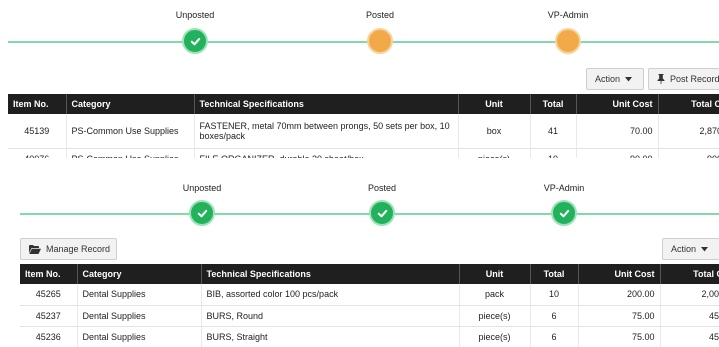  What do you see at coordinates (49, 336) in the screenshot?
I see `cell-item-no: 45236` at bounding box center [49, 336].